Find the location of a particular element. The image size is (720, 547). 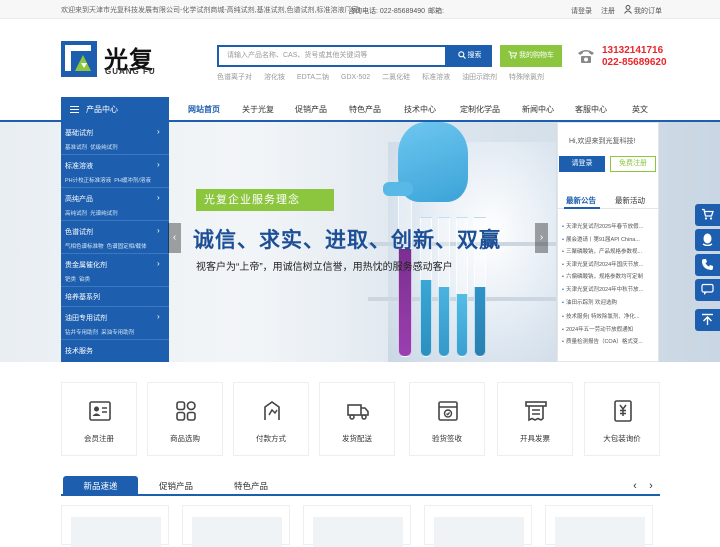

service-inspection: 验货签收 is located at coordinates (447, 419).